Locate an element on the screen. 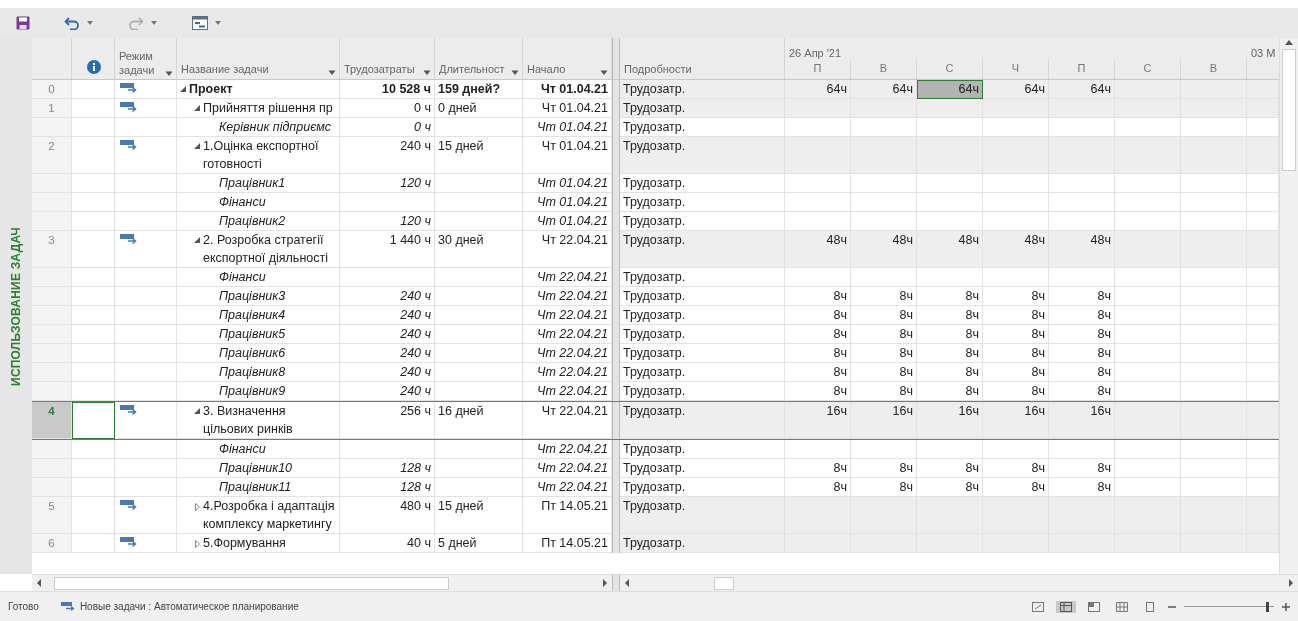 The height and width of the screenshot is (621, 1298). save-icon is located at coordinates (23, 23).